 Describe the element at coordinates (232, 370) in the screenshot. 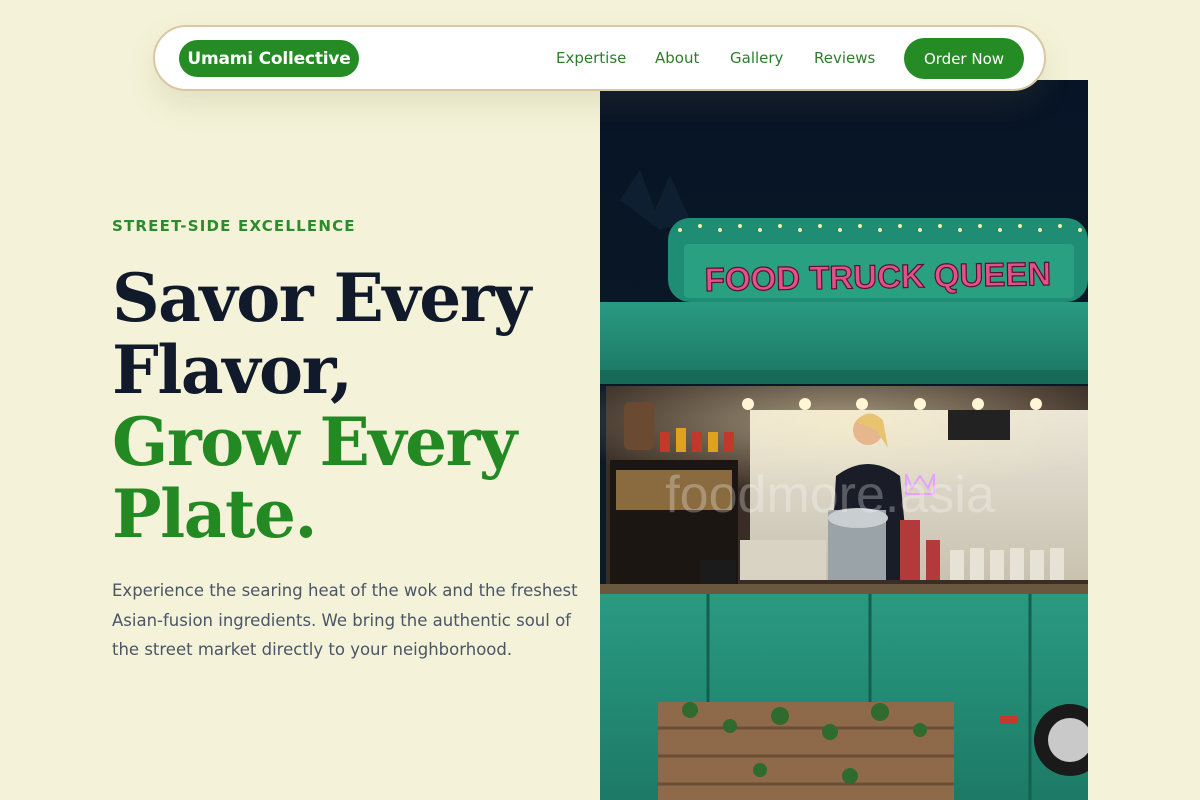

I see `headline-line-2: Flavor,` at that location.